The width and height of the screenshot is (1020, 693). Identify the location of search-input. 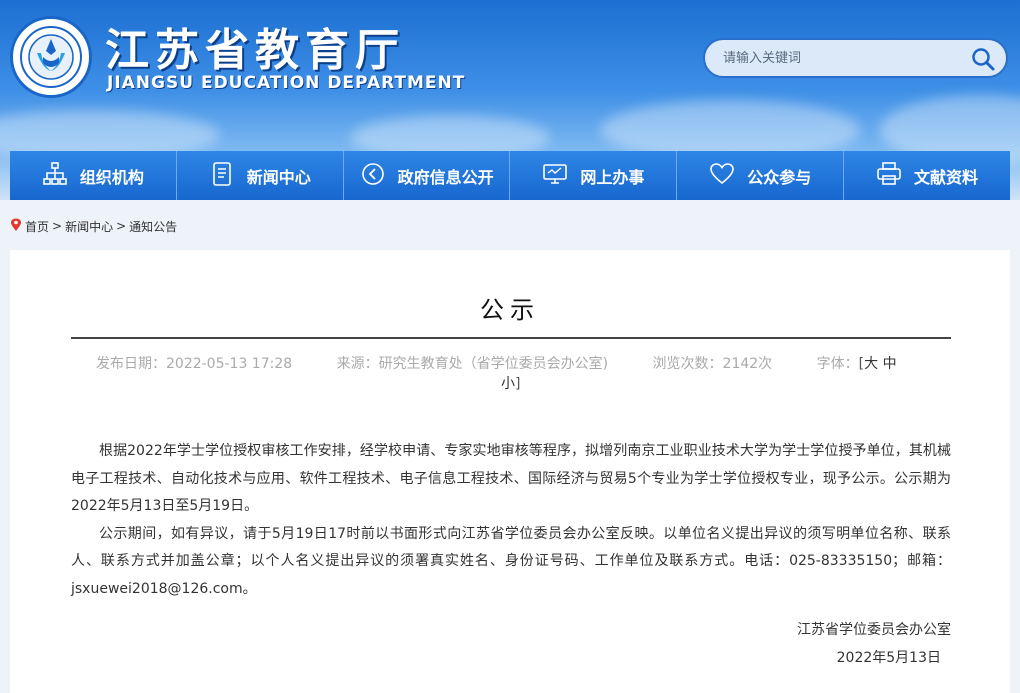
(843, 58).